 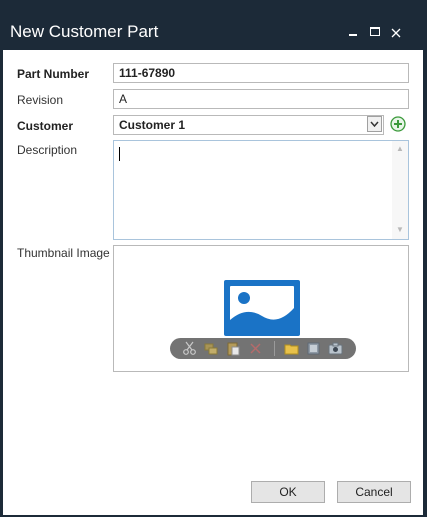 I want to click on close-button, so click(x=396, y=33).